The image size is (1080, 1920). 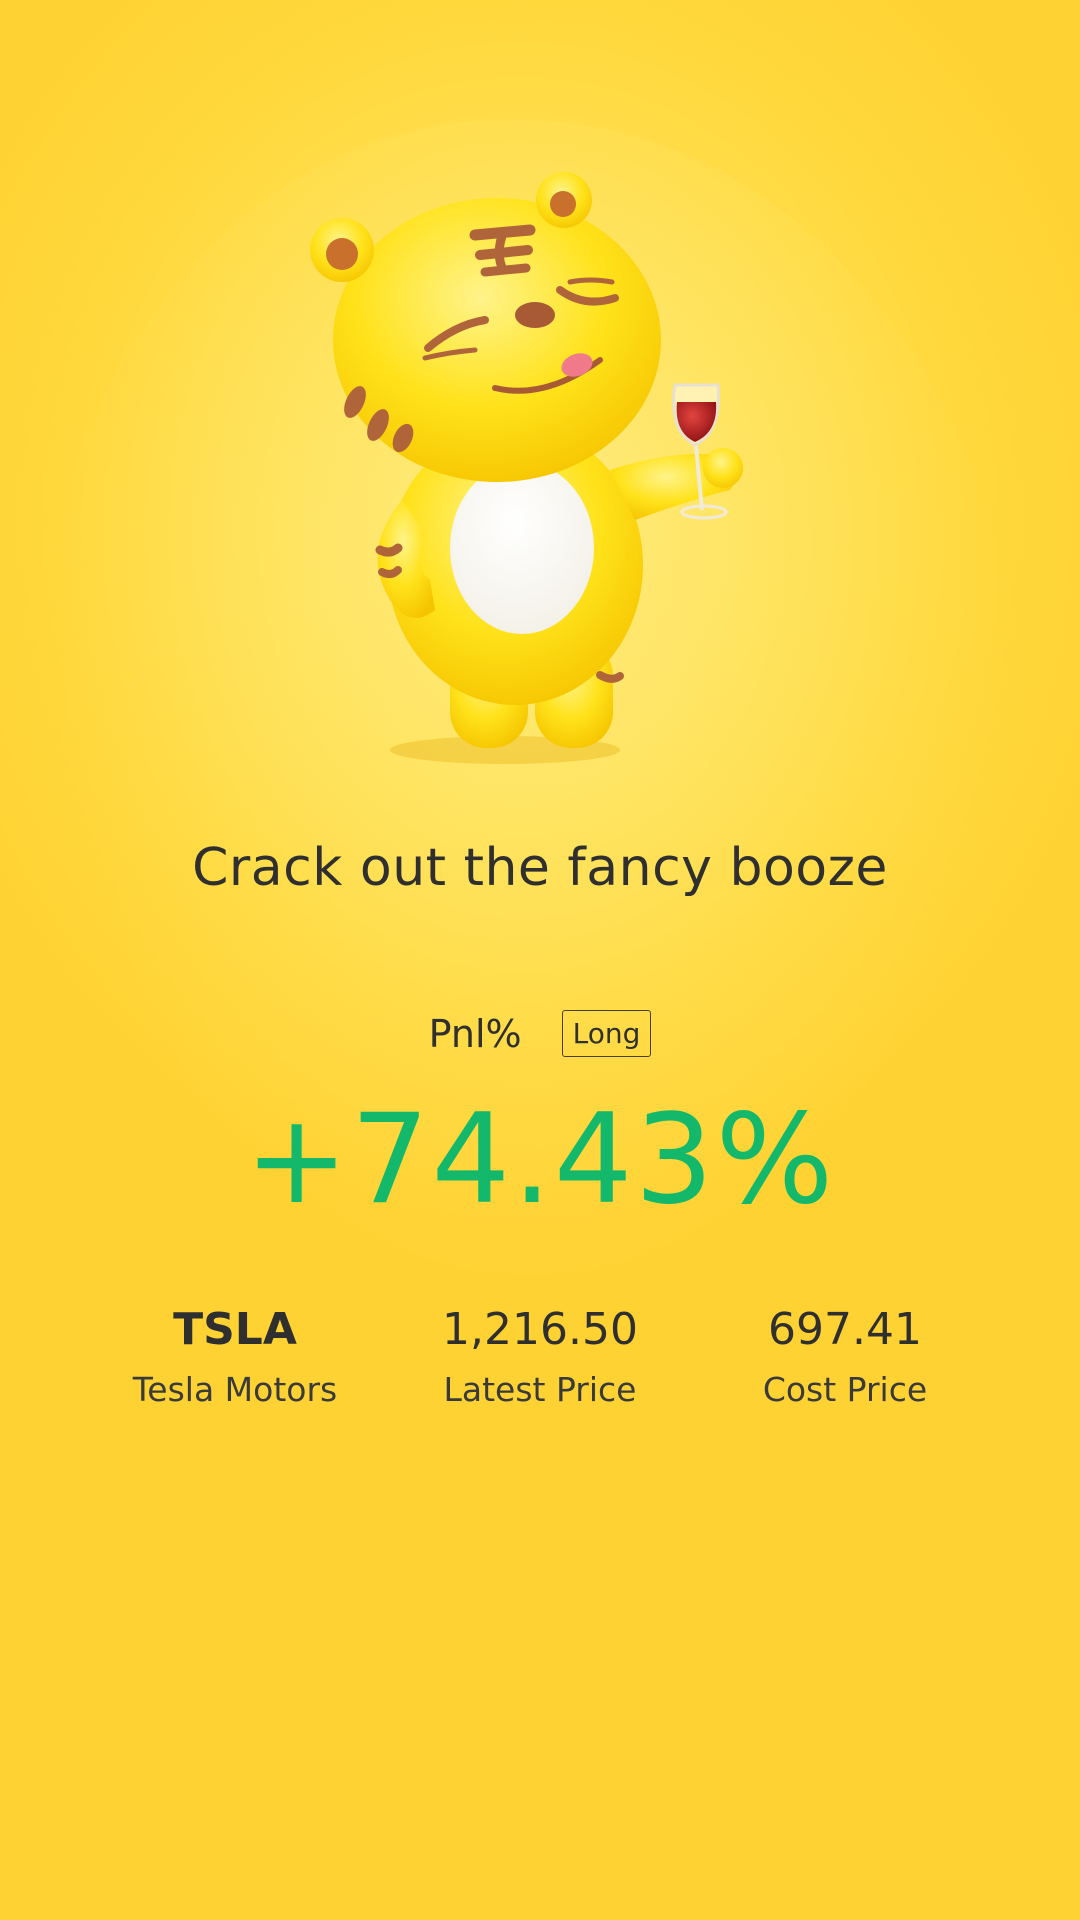 What do you see at coordinates (235, 1329) in the screenshot?
I see `stock-ticker: TSLA` at bounding box center [235, 1329].